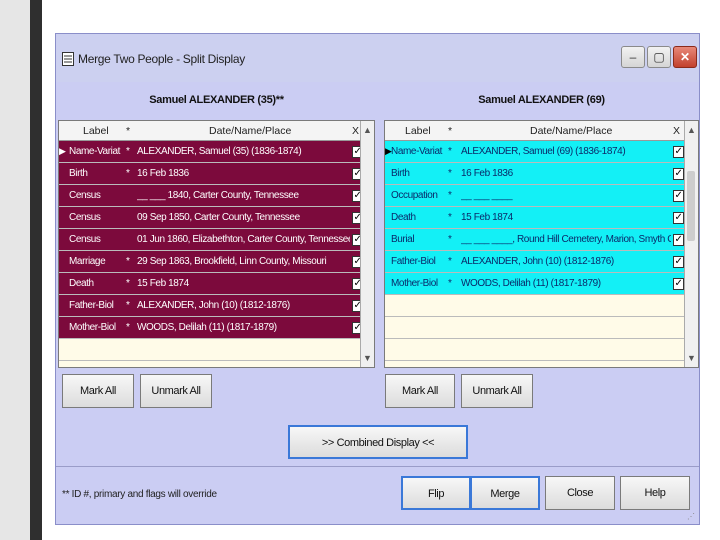  Describe the element at coordinates (436, 493) in the screenshot. I see `flip-button: Flip` at that location.